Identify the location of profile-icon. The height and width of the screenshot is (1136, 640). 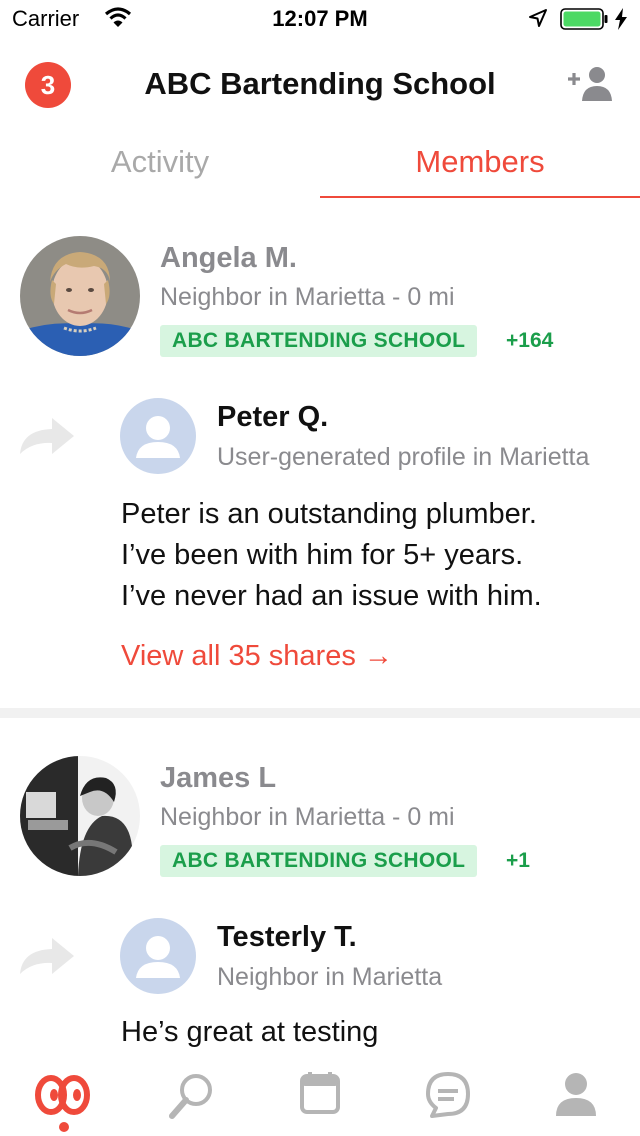
(576, 1095).